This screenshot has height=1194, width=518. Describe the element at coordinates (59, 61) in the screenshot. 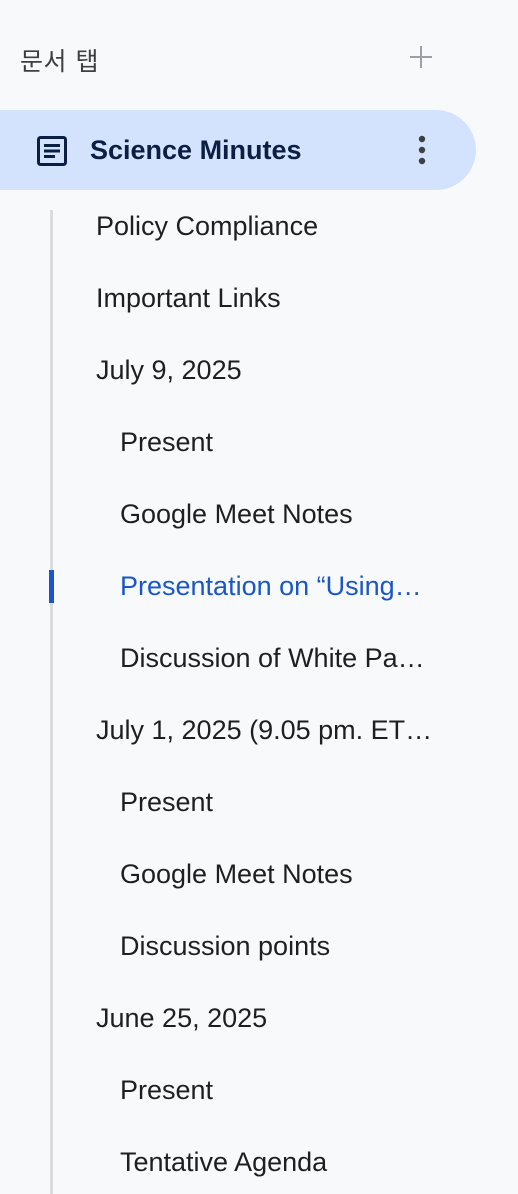

I see `panel-title: 문서 탭` at that location.